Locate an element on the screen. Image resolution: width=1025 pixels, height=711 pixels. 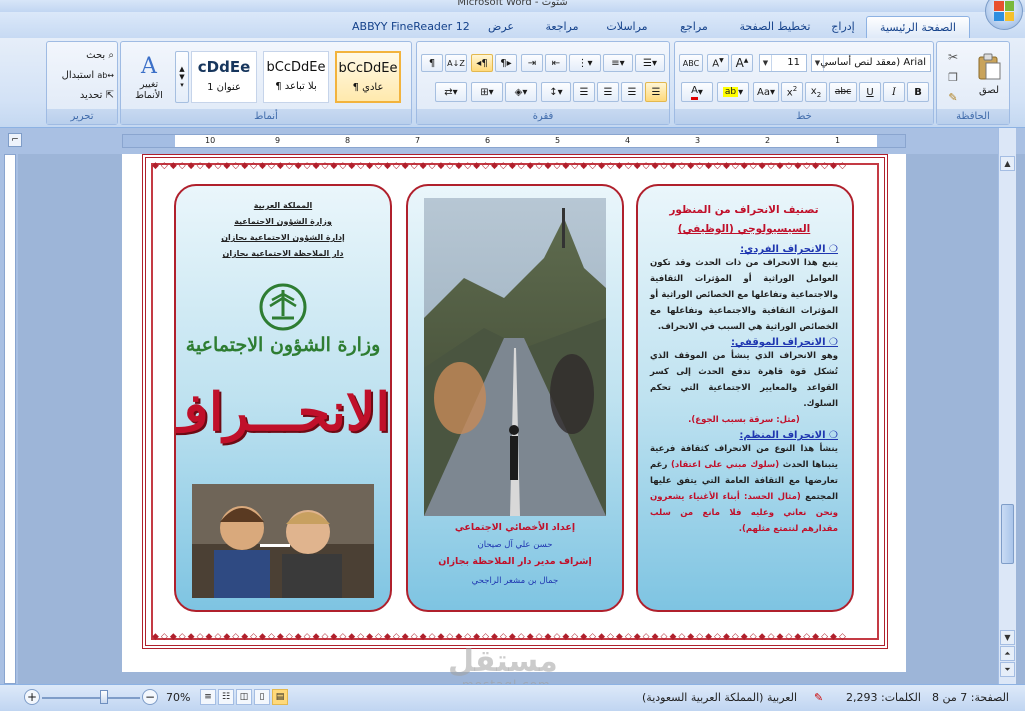
horizontal-ruler: 10 9 8 7 6 5 4 3 2 1 is located at coordinates (514, 141).